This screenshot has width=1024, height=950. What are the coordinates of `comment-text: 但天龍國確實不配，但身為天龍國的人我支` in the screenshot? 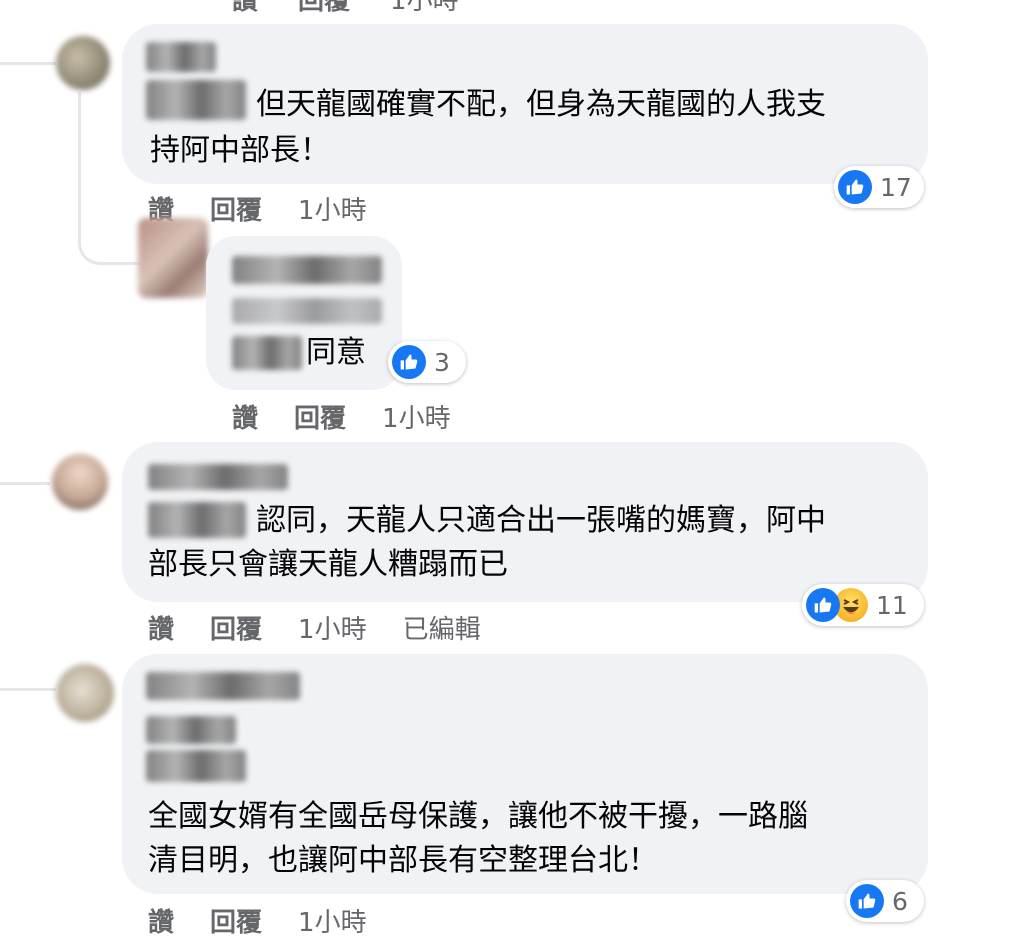 It's located at (541, 104).